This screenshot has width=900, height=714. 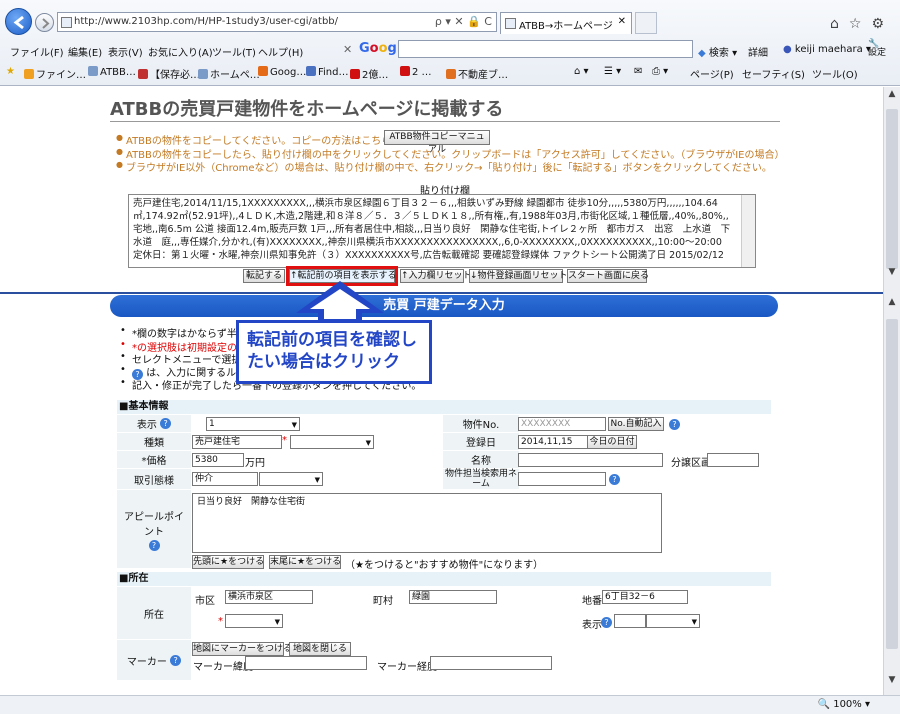 I want to click on callout-arrow-icon, so click(x=340, y=302).